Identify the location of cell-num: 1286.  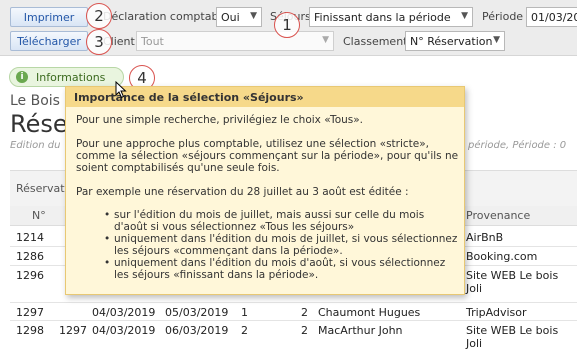
(30, 256).